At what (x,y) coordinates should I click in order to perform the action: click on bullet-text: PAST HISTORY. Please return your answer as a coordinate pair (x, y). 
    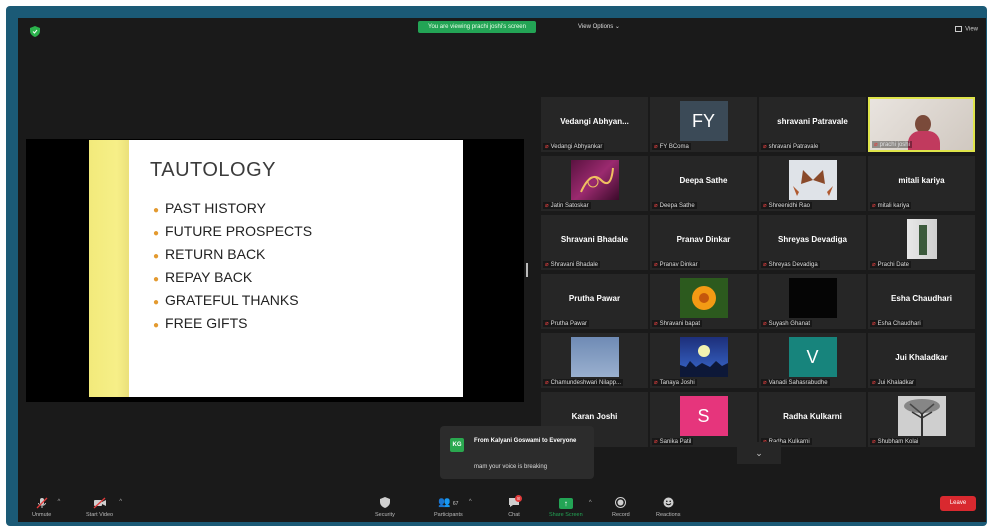
    Looking at the image, I should click on (215, 208).